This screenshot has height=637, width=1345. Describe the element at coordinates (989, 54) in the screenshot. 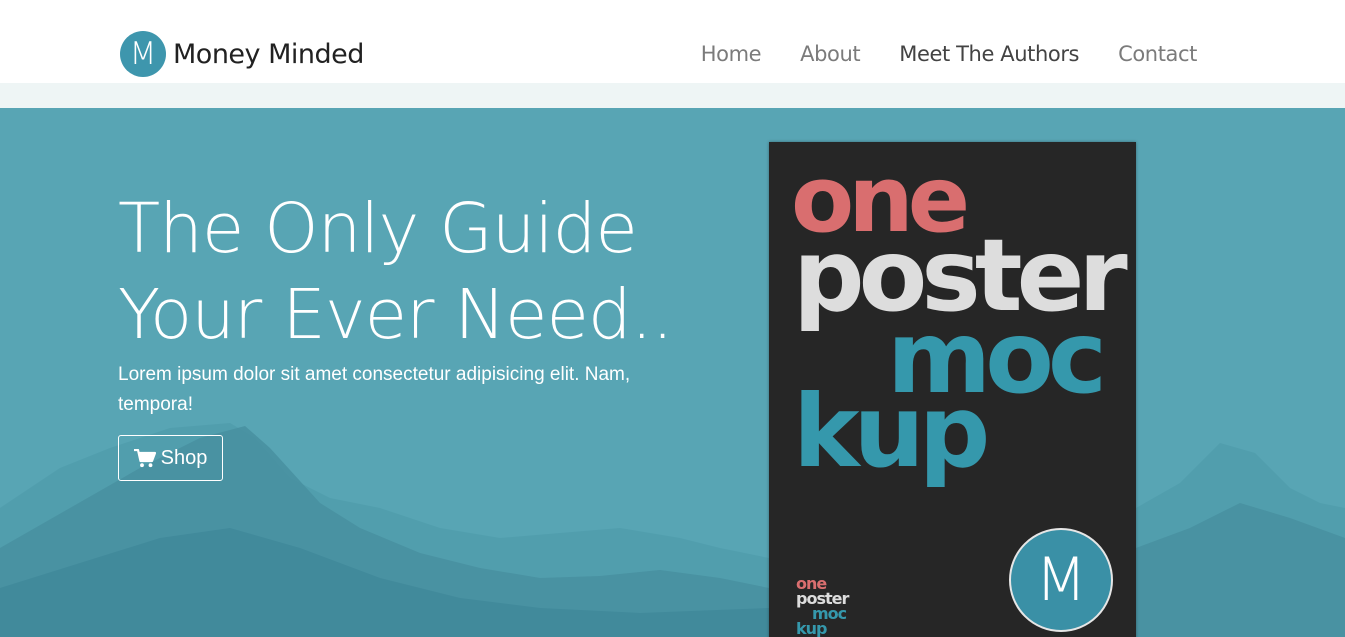

I see `nav-meet-the-authors: Meet The Authors` at that location.